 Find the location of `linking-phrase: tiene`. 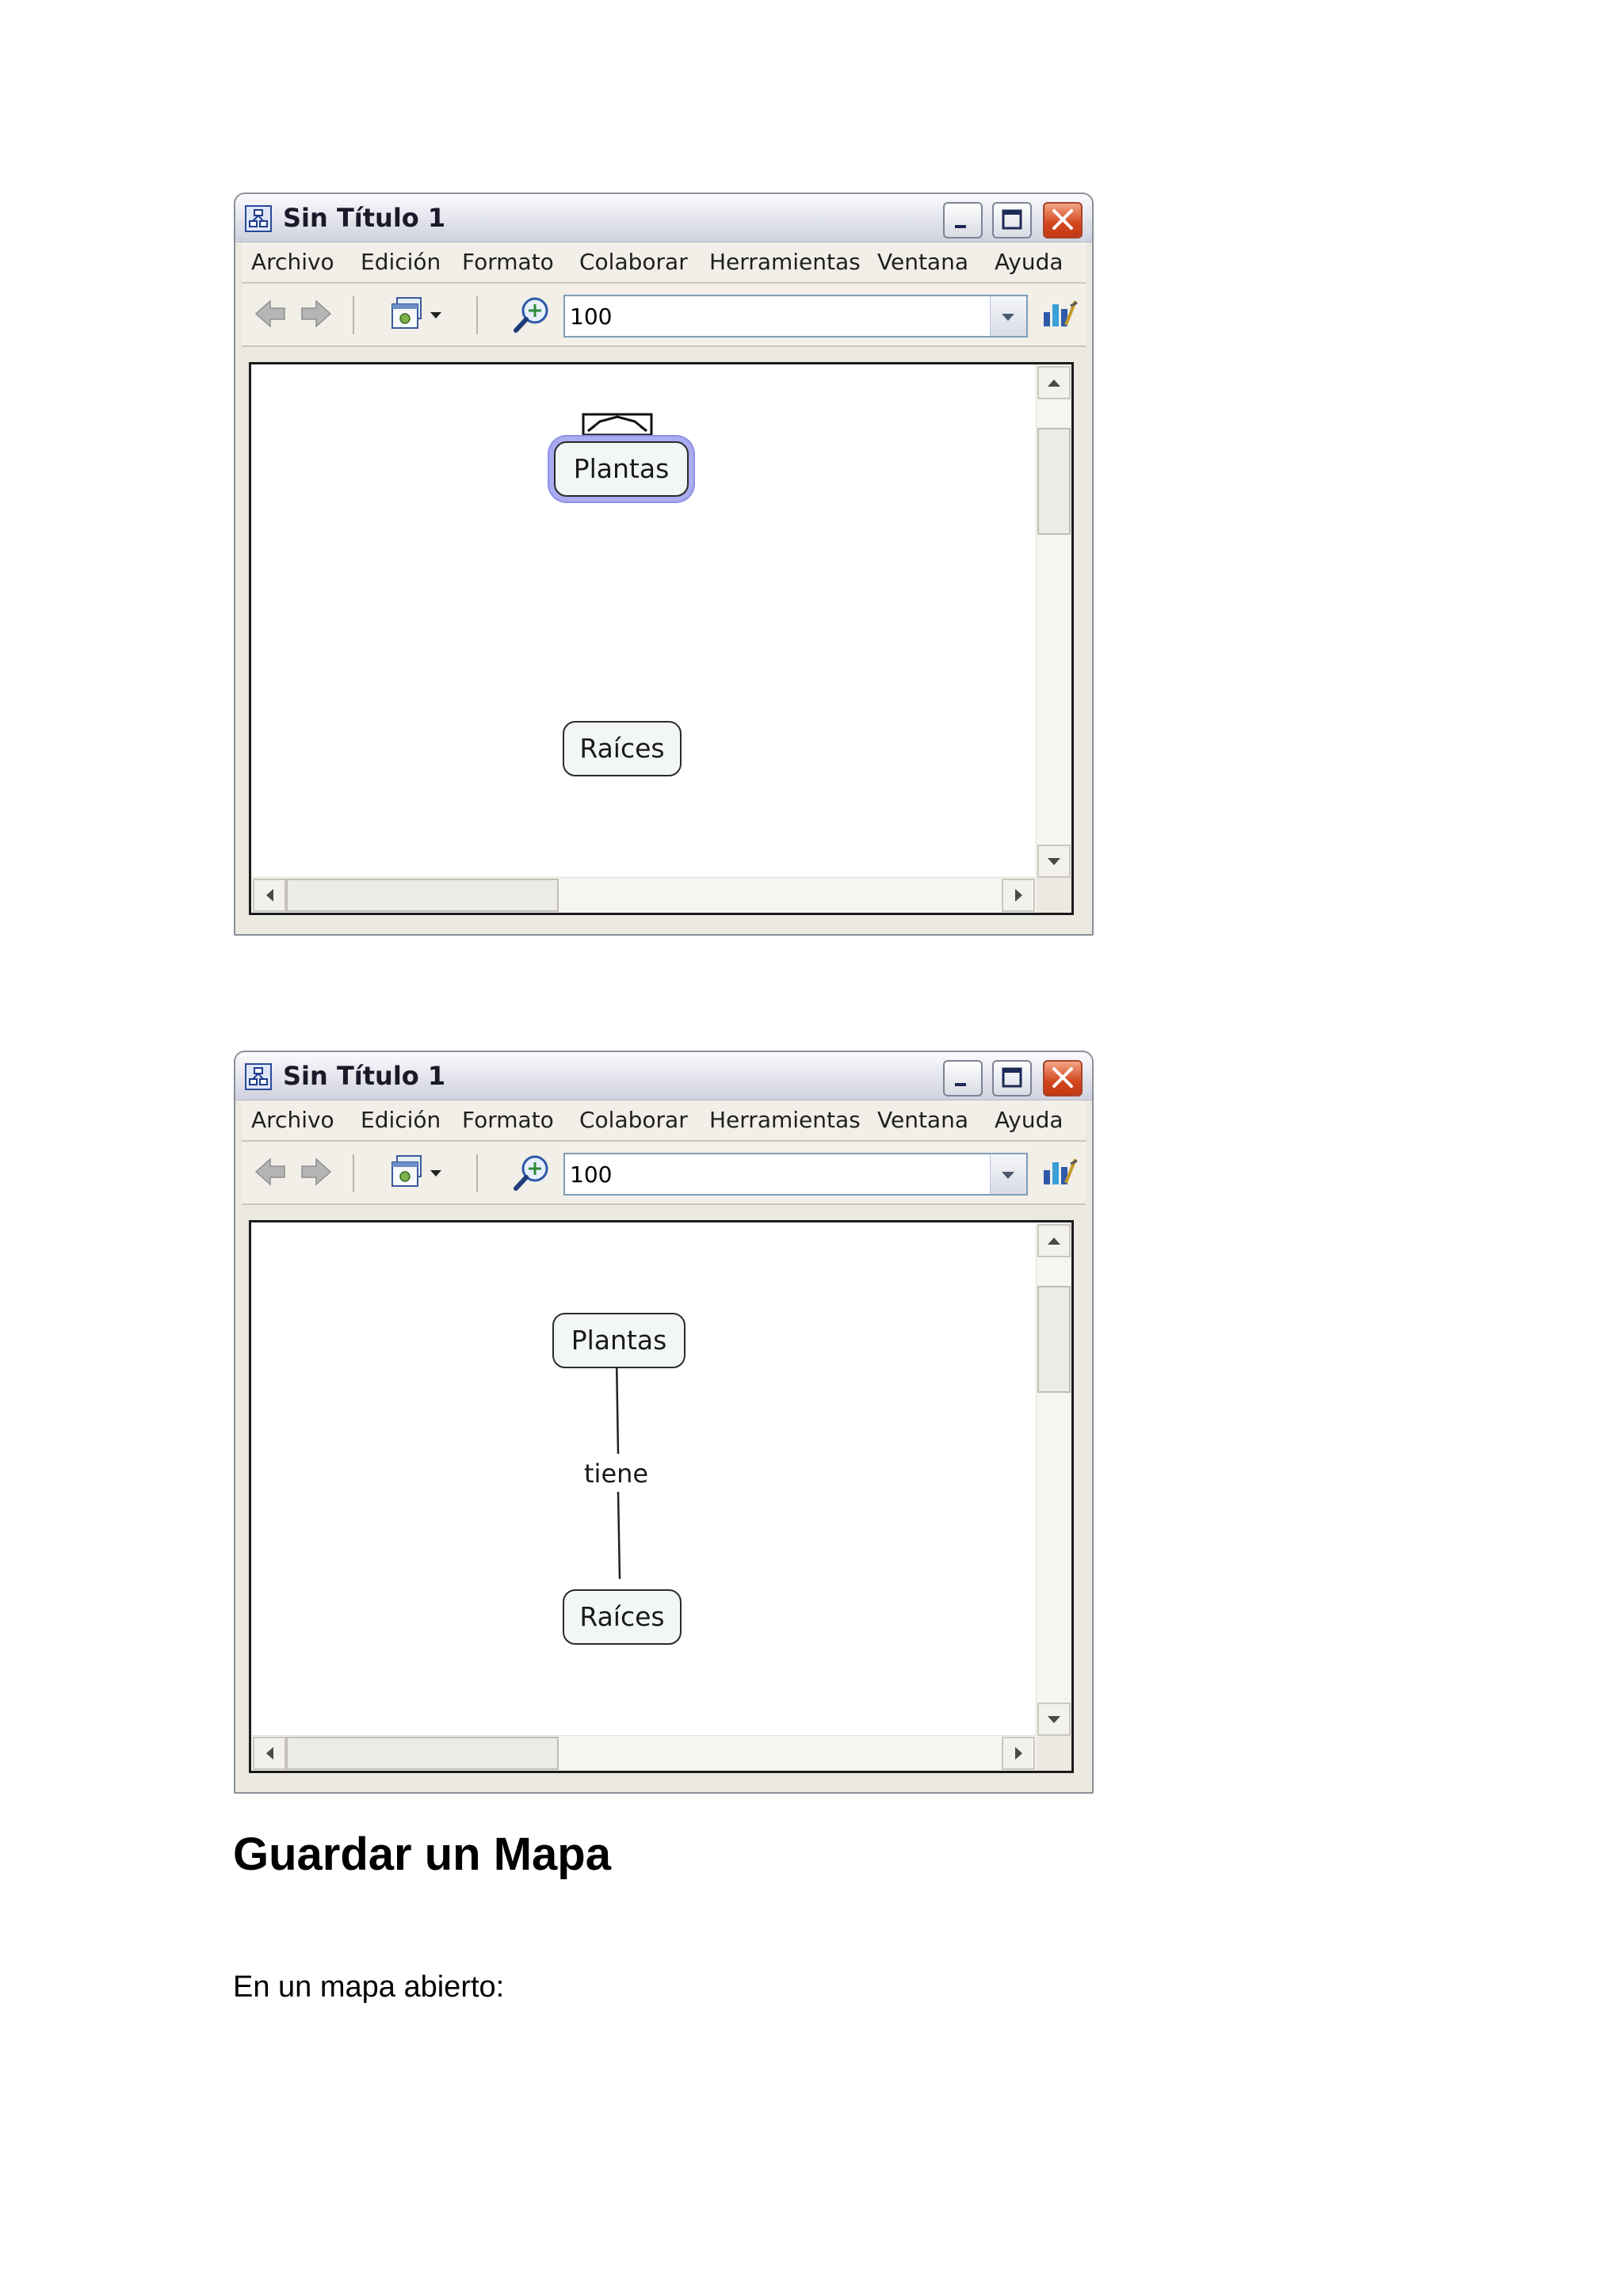

linking-phrase: tiene is located at coordinates (616, 1474).